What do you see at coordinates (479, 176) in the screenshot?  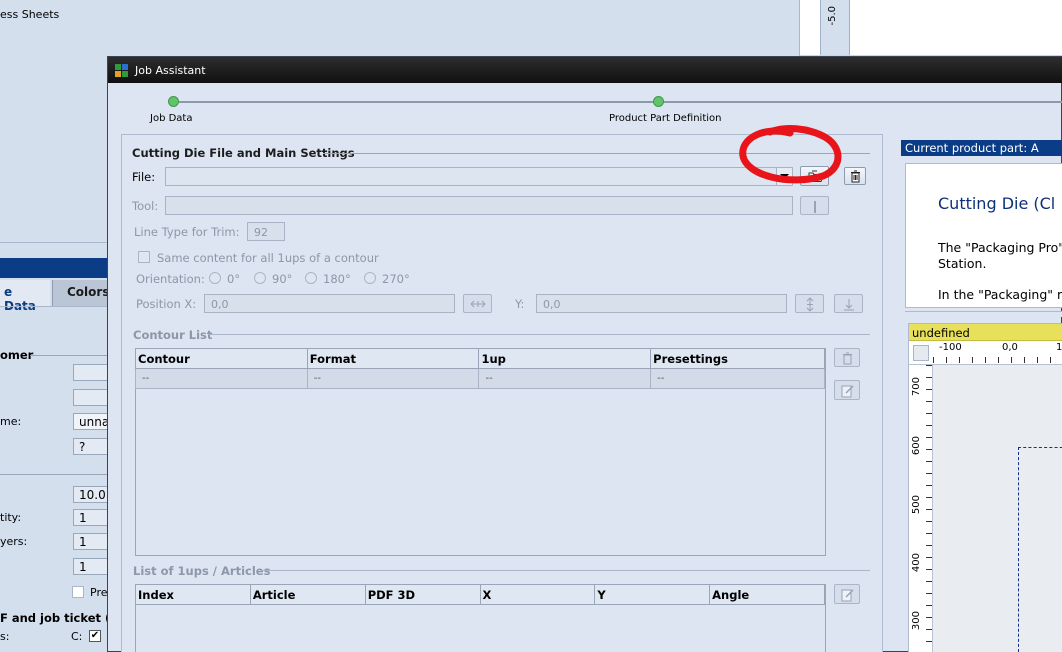 I see `file-combobox` at bounding box center [479, 176].